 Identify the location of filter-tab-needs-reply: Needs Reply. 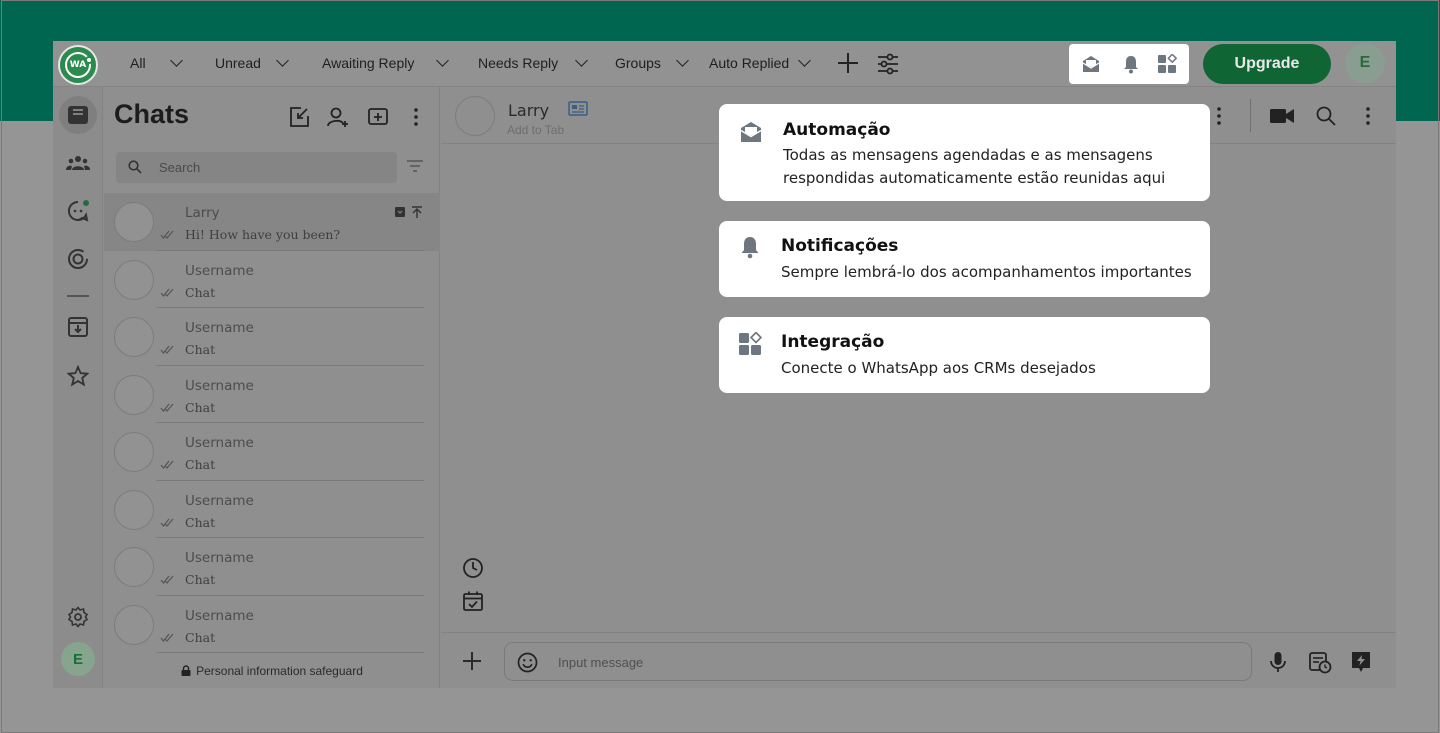
(533, 62).